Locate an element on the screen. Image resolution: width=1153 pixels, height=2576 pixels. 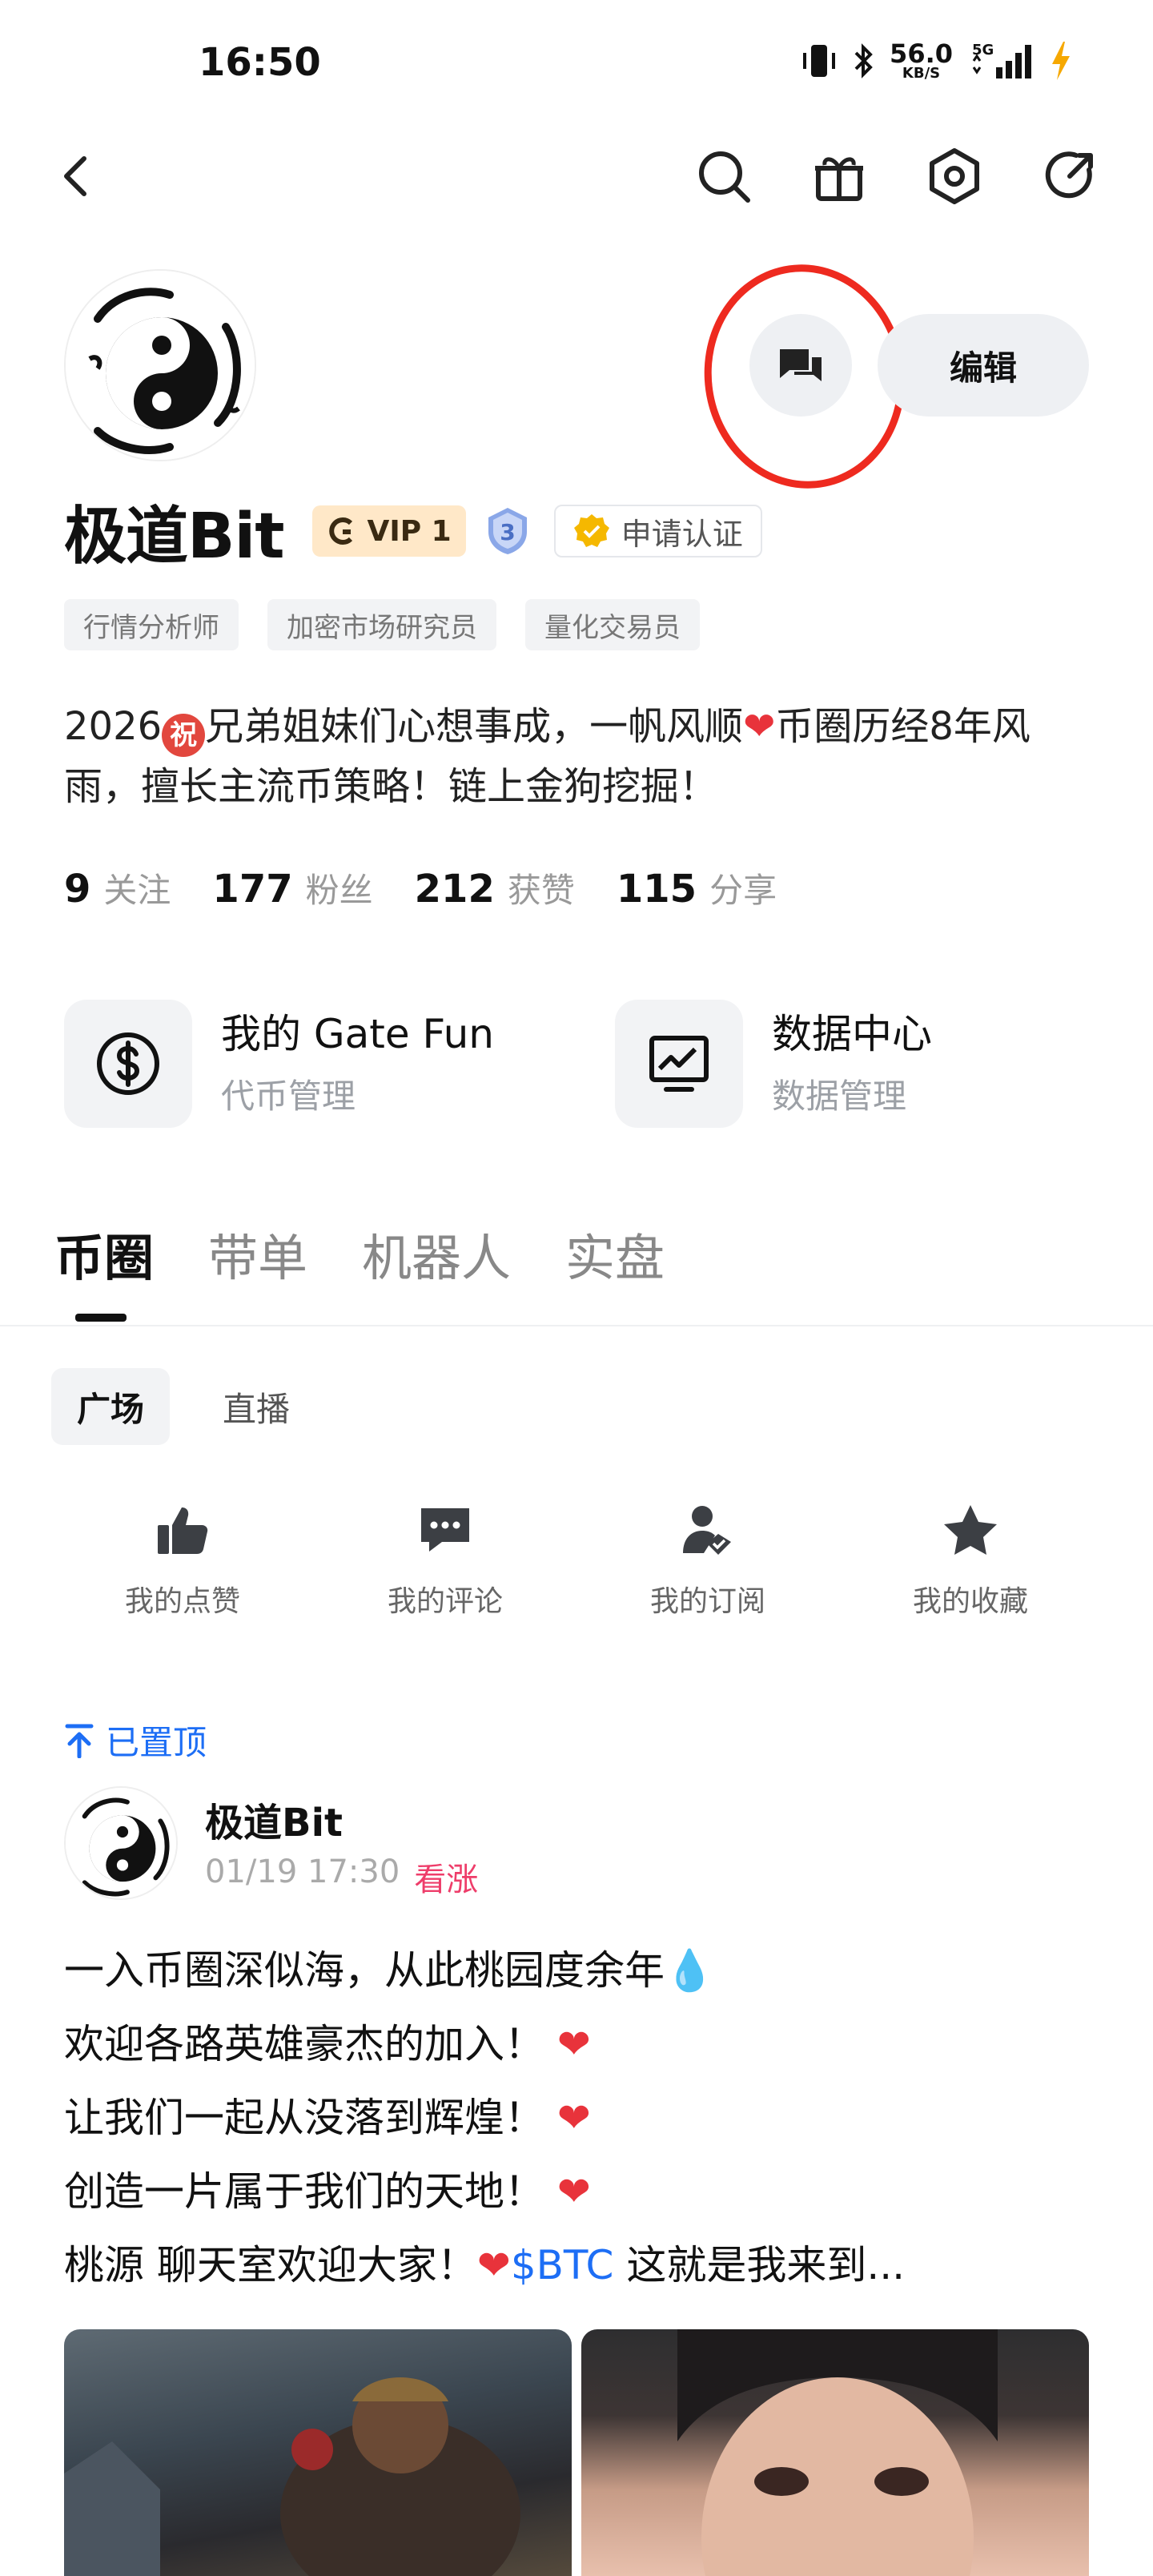
settings-button is located at coordinates (954, 176).